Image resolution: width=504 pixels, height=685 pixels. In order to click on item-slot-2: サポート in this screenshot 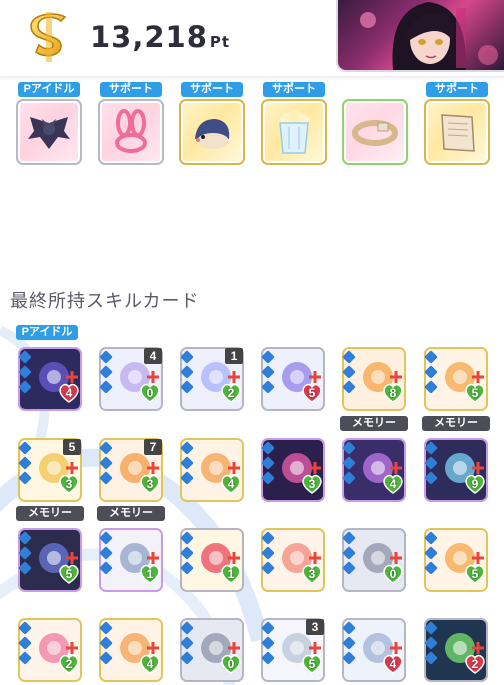, I will do `click(131, 124)`.